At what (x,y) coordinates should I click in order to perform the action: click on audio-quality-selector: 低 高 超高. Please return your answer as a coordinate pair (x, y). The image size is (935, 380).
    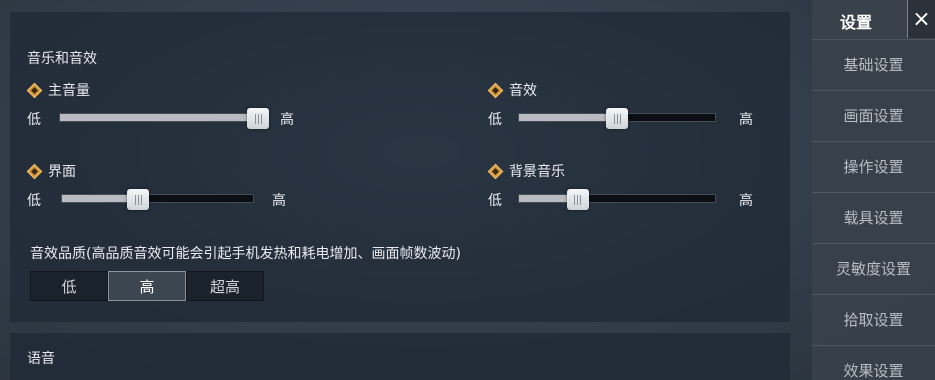
    Looking at the image, I should click on (147, 286).